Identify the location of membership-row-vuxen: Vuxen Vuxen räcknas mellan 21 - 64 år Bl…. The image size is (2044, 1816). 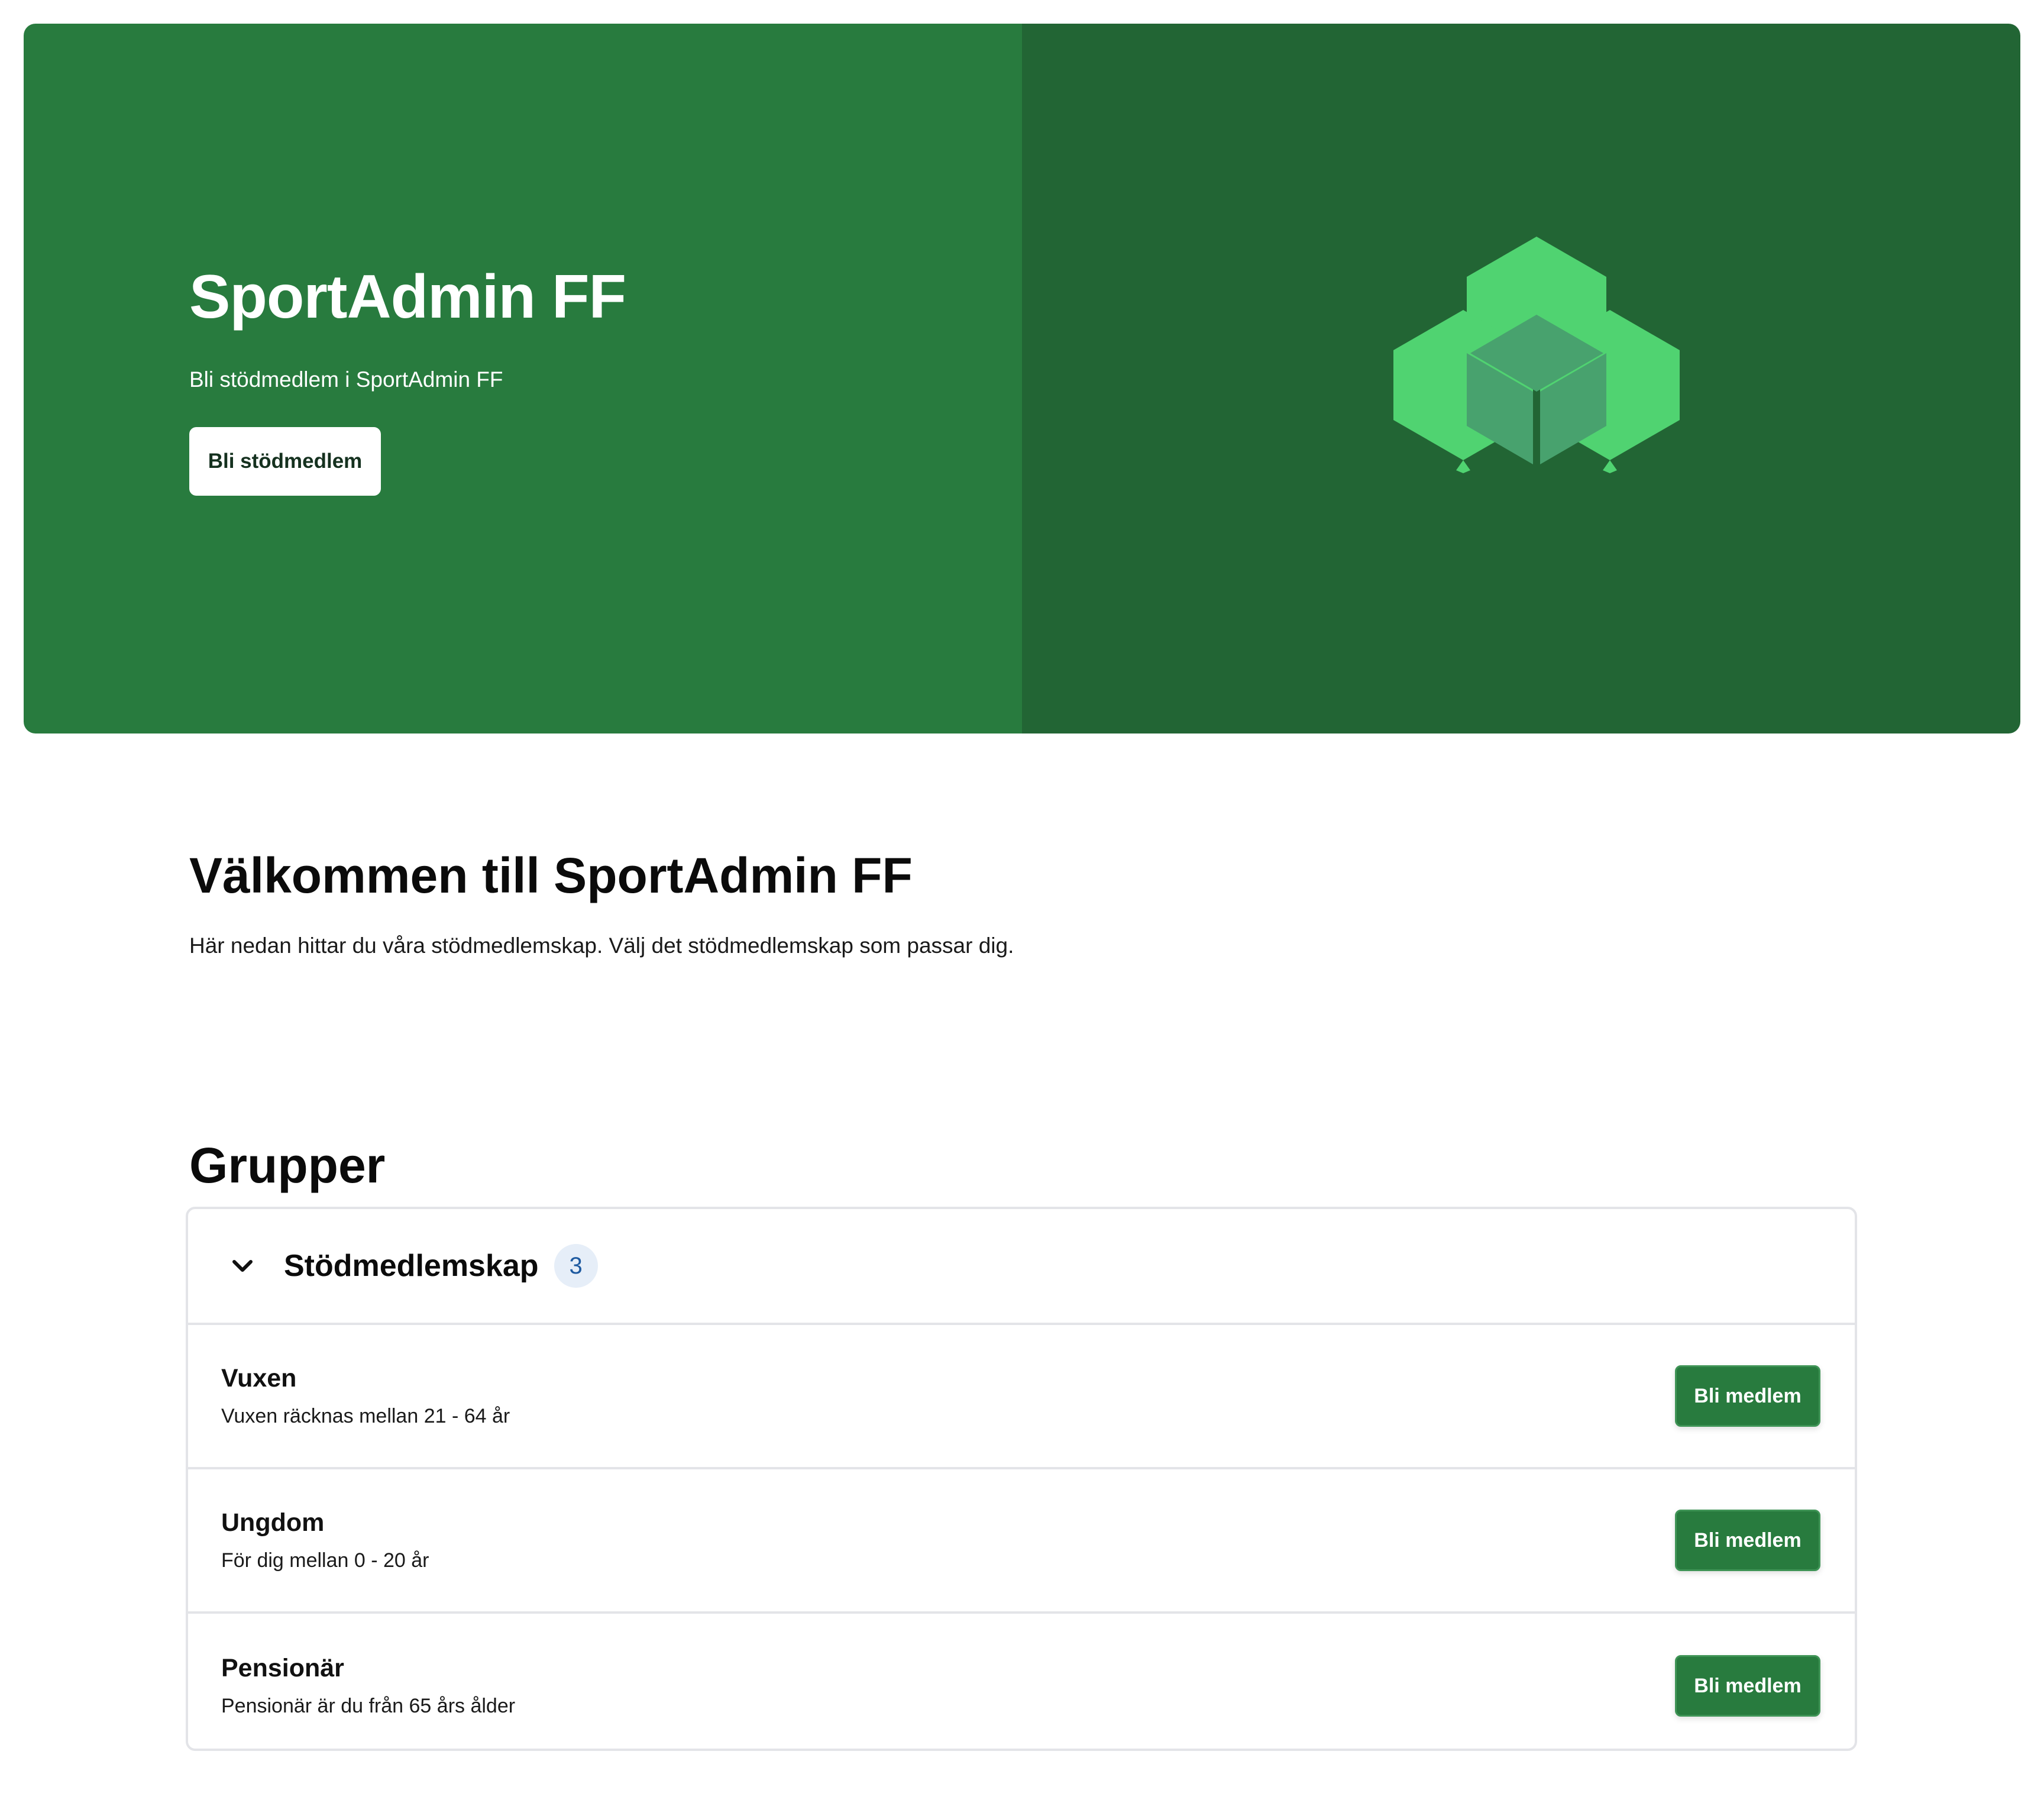
(1021, 1397).